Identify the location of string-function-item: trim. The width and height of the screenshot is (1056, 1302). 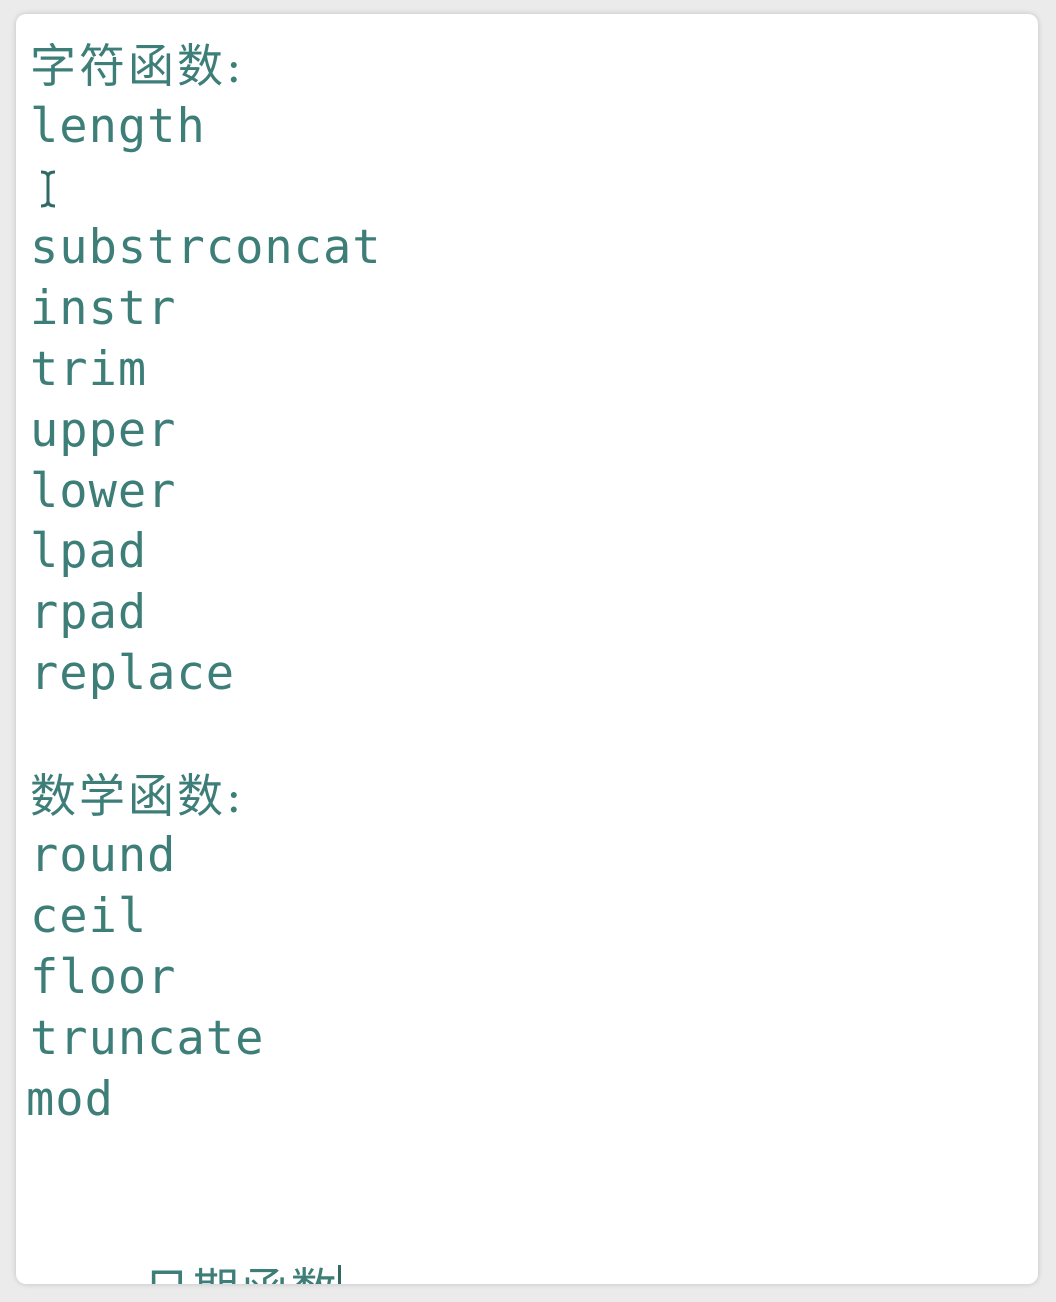
(89, 369).